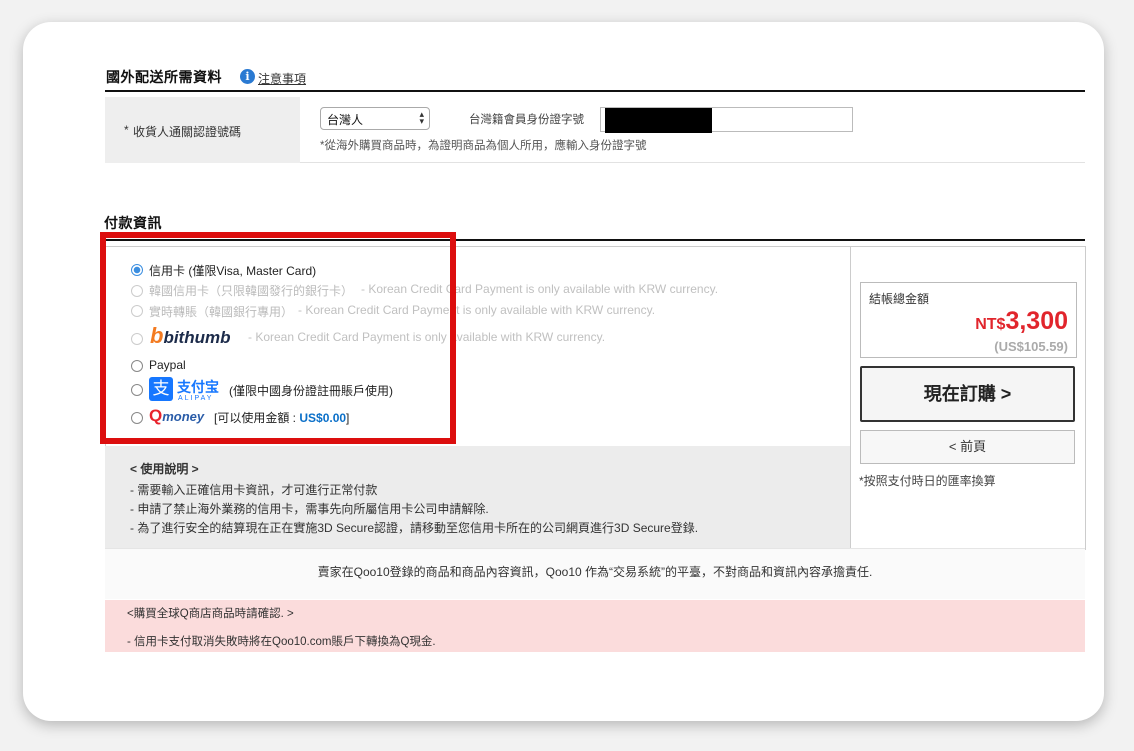 The image size is (1134, 751). I want to click on total-usd: (US$105.59), so click(1031, 346).